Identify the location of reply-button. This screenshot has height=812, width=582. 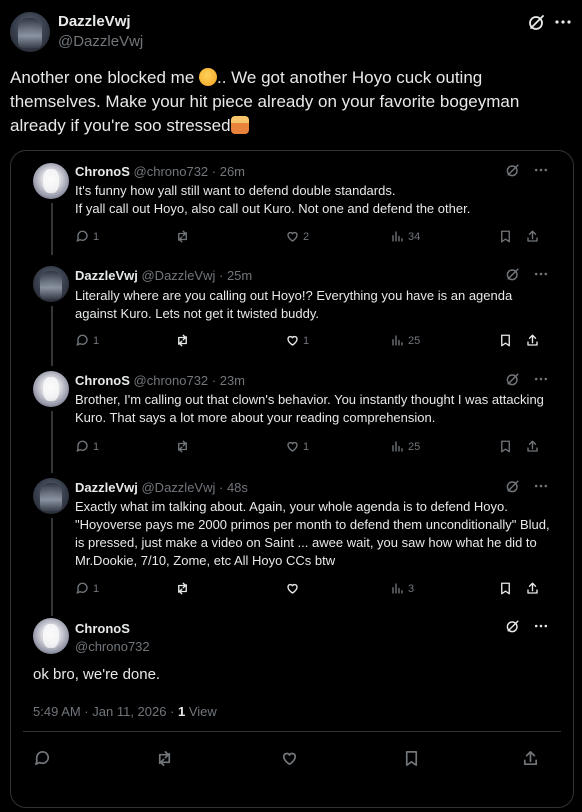
(42, 758).